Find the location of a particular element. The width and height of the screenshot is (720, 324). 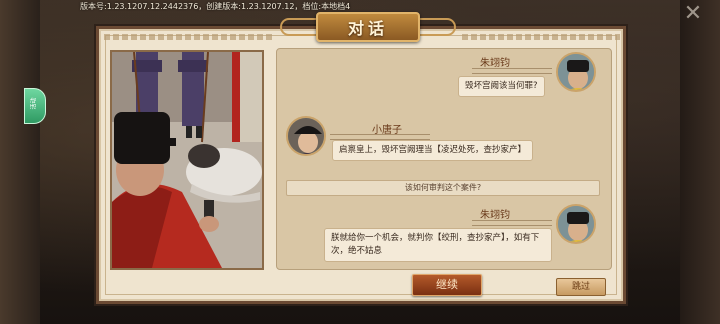

court-scene-art is located at coordinates (187, 160).